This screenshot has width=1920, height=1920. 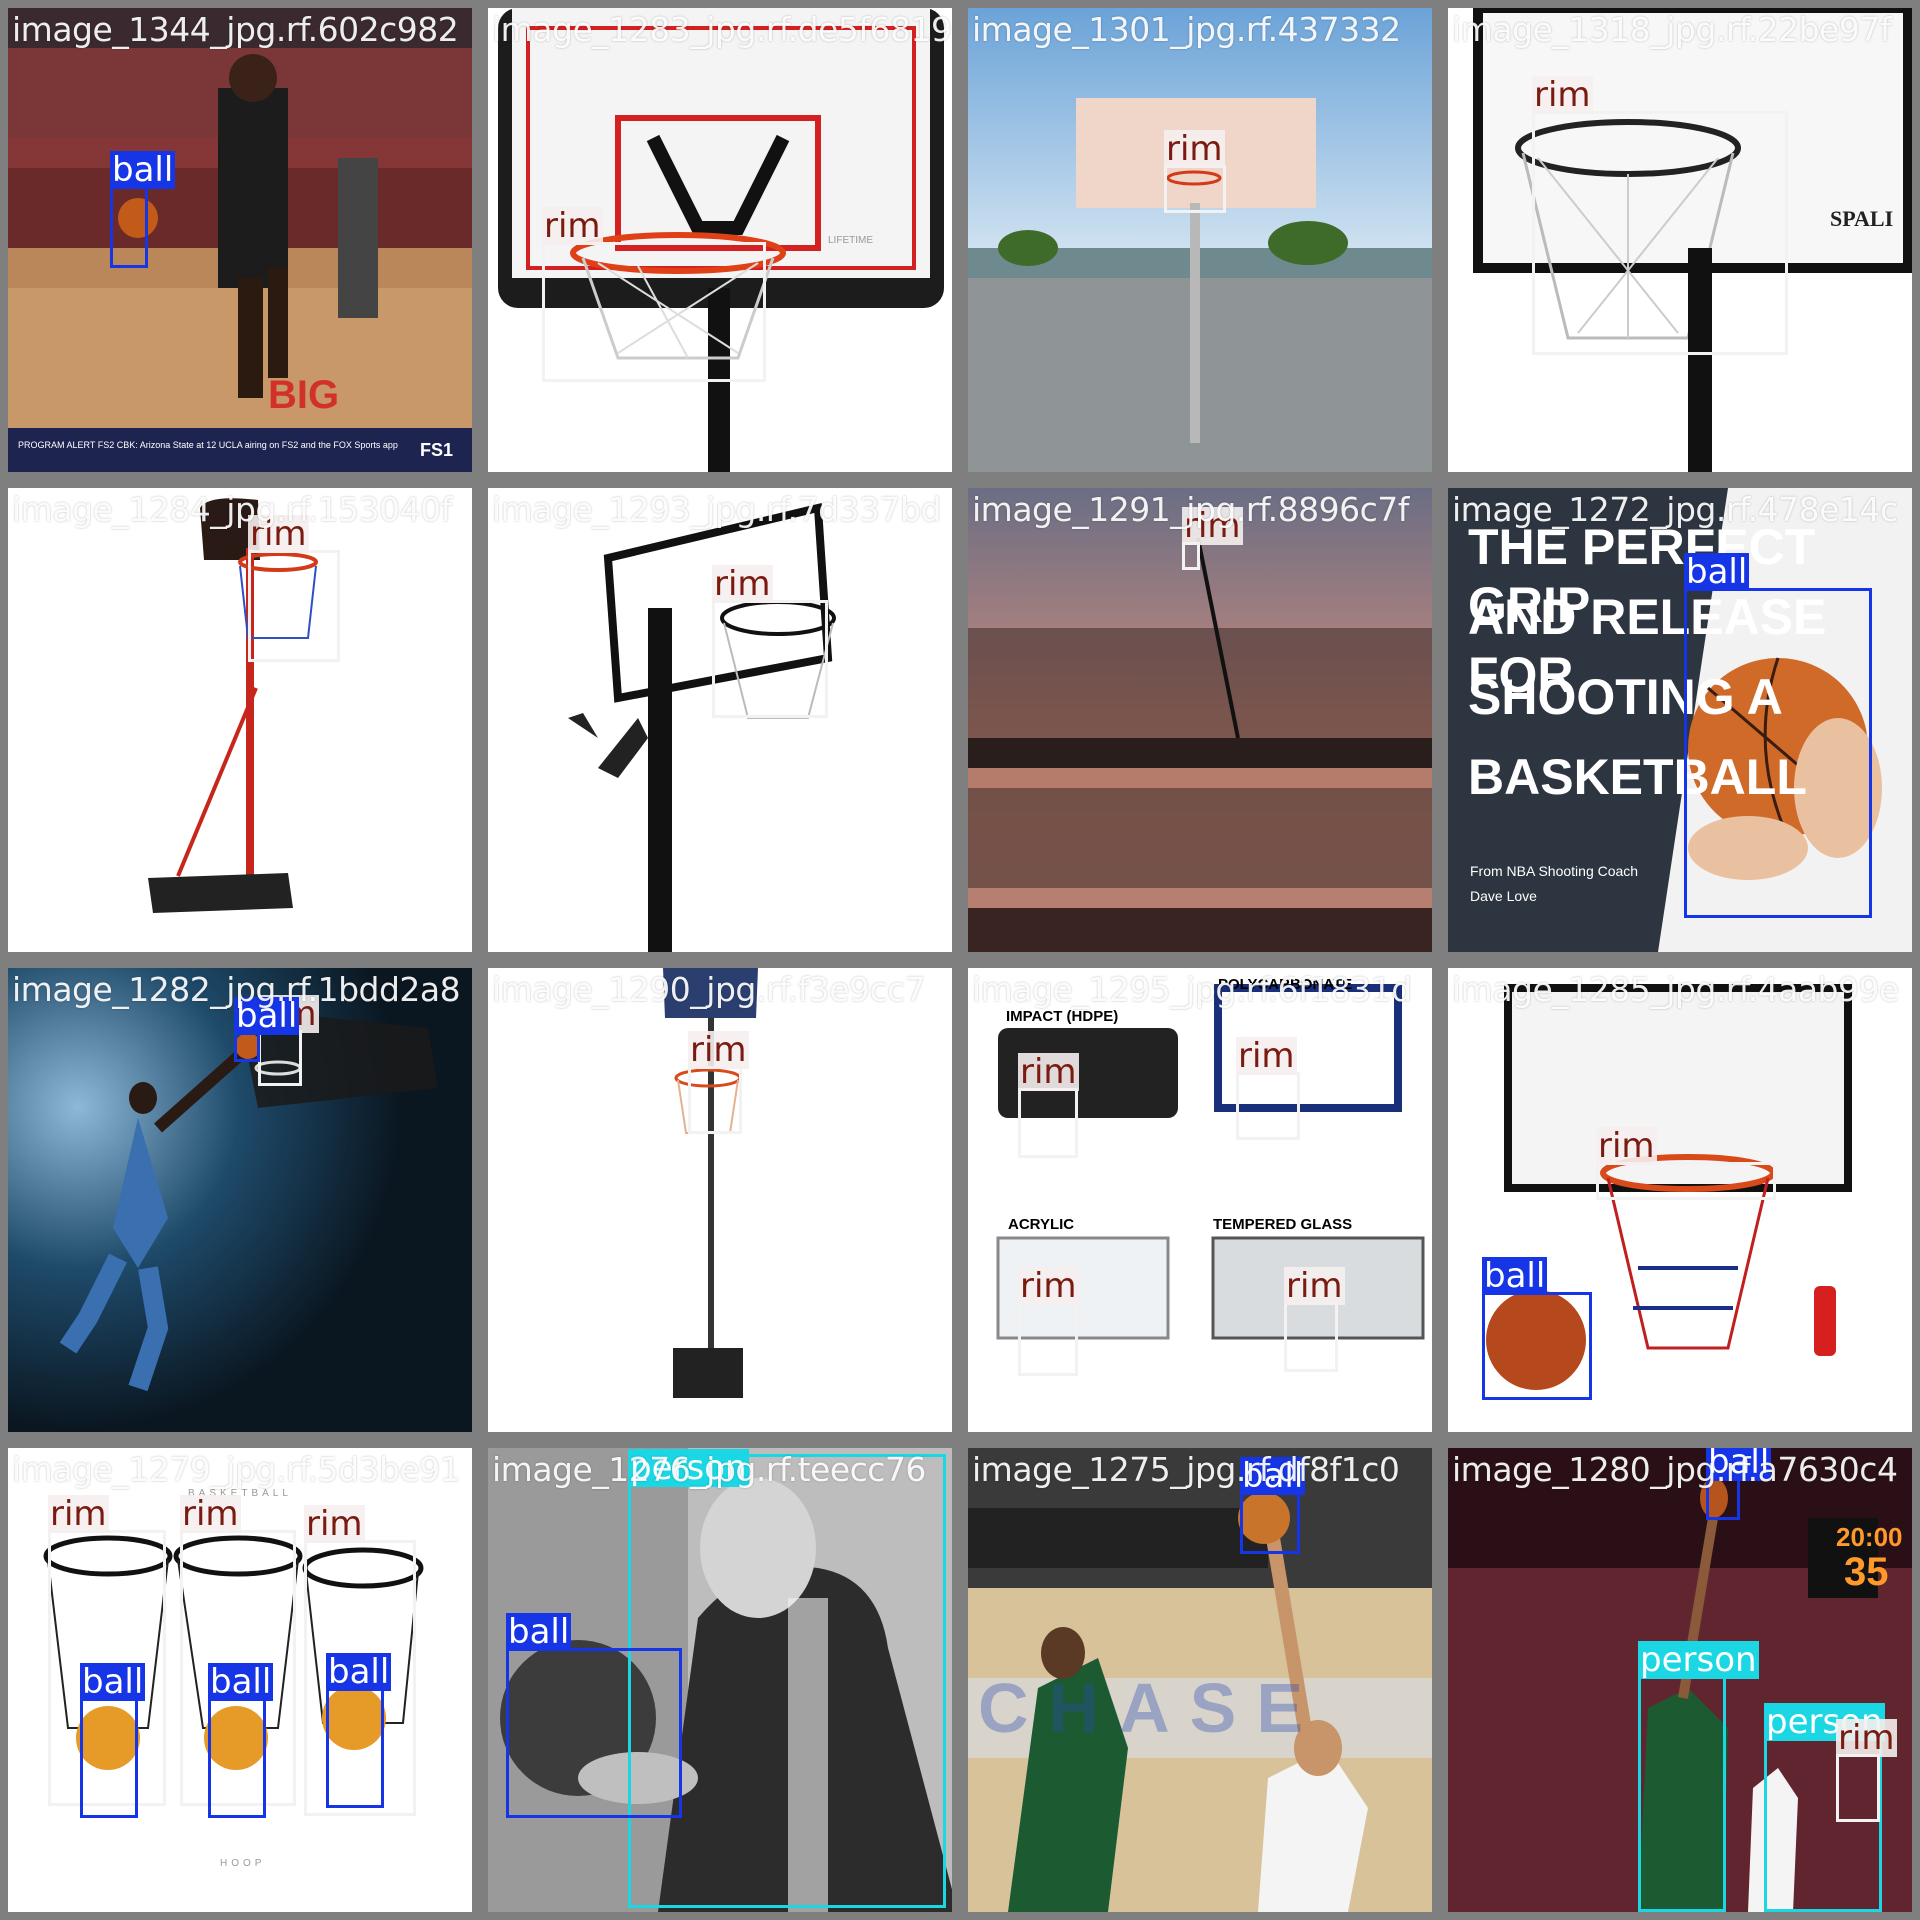 I want to click on tile-15: CHASE image_1275_jpg.rf.df8f1c0 ball, so click(x=1200, y=1680).